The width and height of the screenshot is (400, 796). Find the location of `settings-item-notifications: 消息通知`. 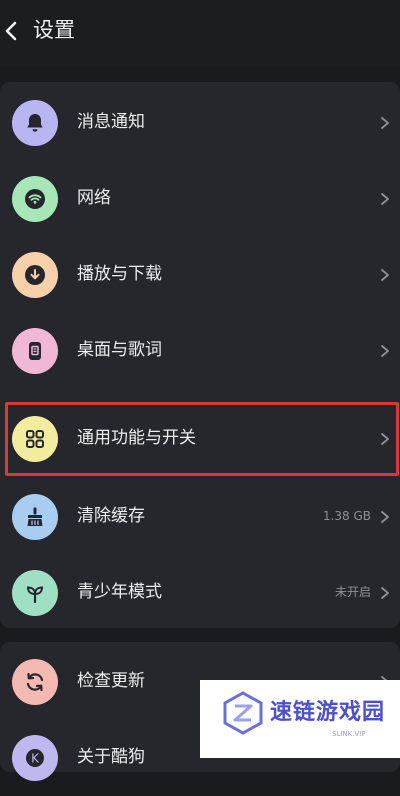

settings-item-notifications: 消息通知 is located at coordinates (200, 123).